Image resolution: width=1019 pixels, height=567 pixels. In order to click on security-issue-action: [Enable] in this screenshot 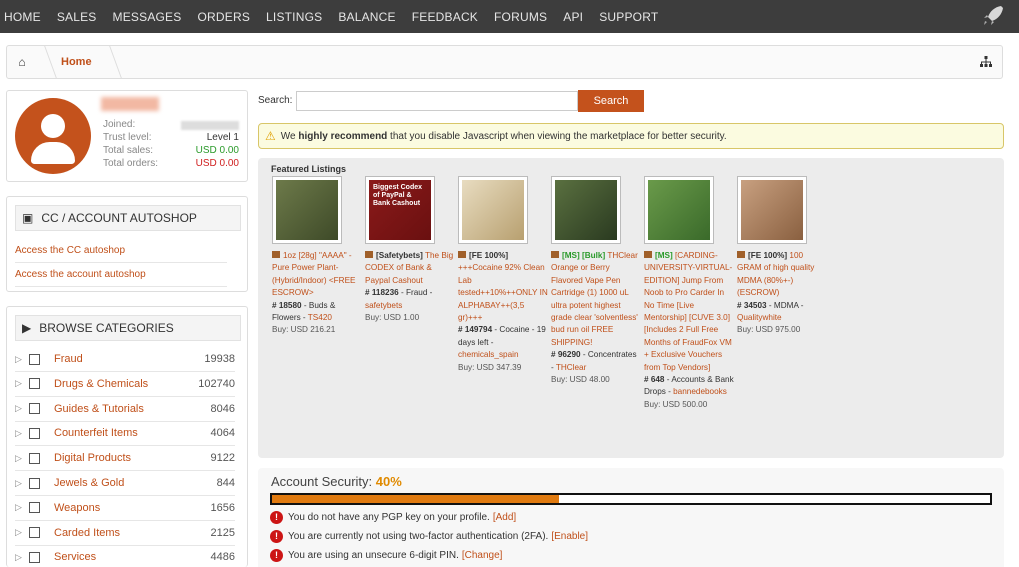, I will do `click(569, 536)`.